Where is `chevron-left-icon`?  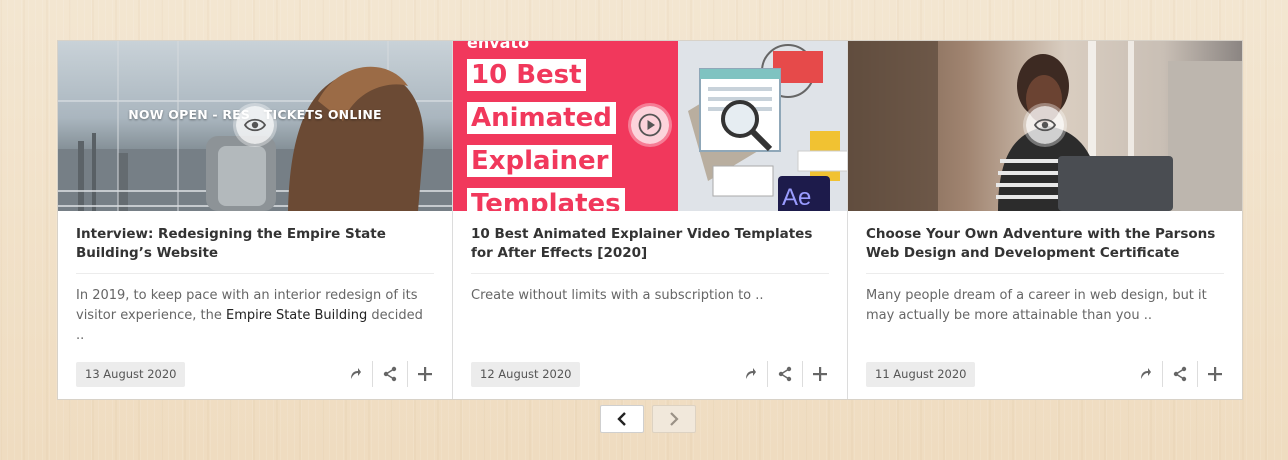
chevron-left-icon is located at coordinates (621, 419).